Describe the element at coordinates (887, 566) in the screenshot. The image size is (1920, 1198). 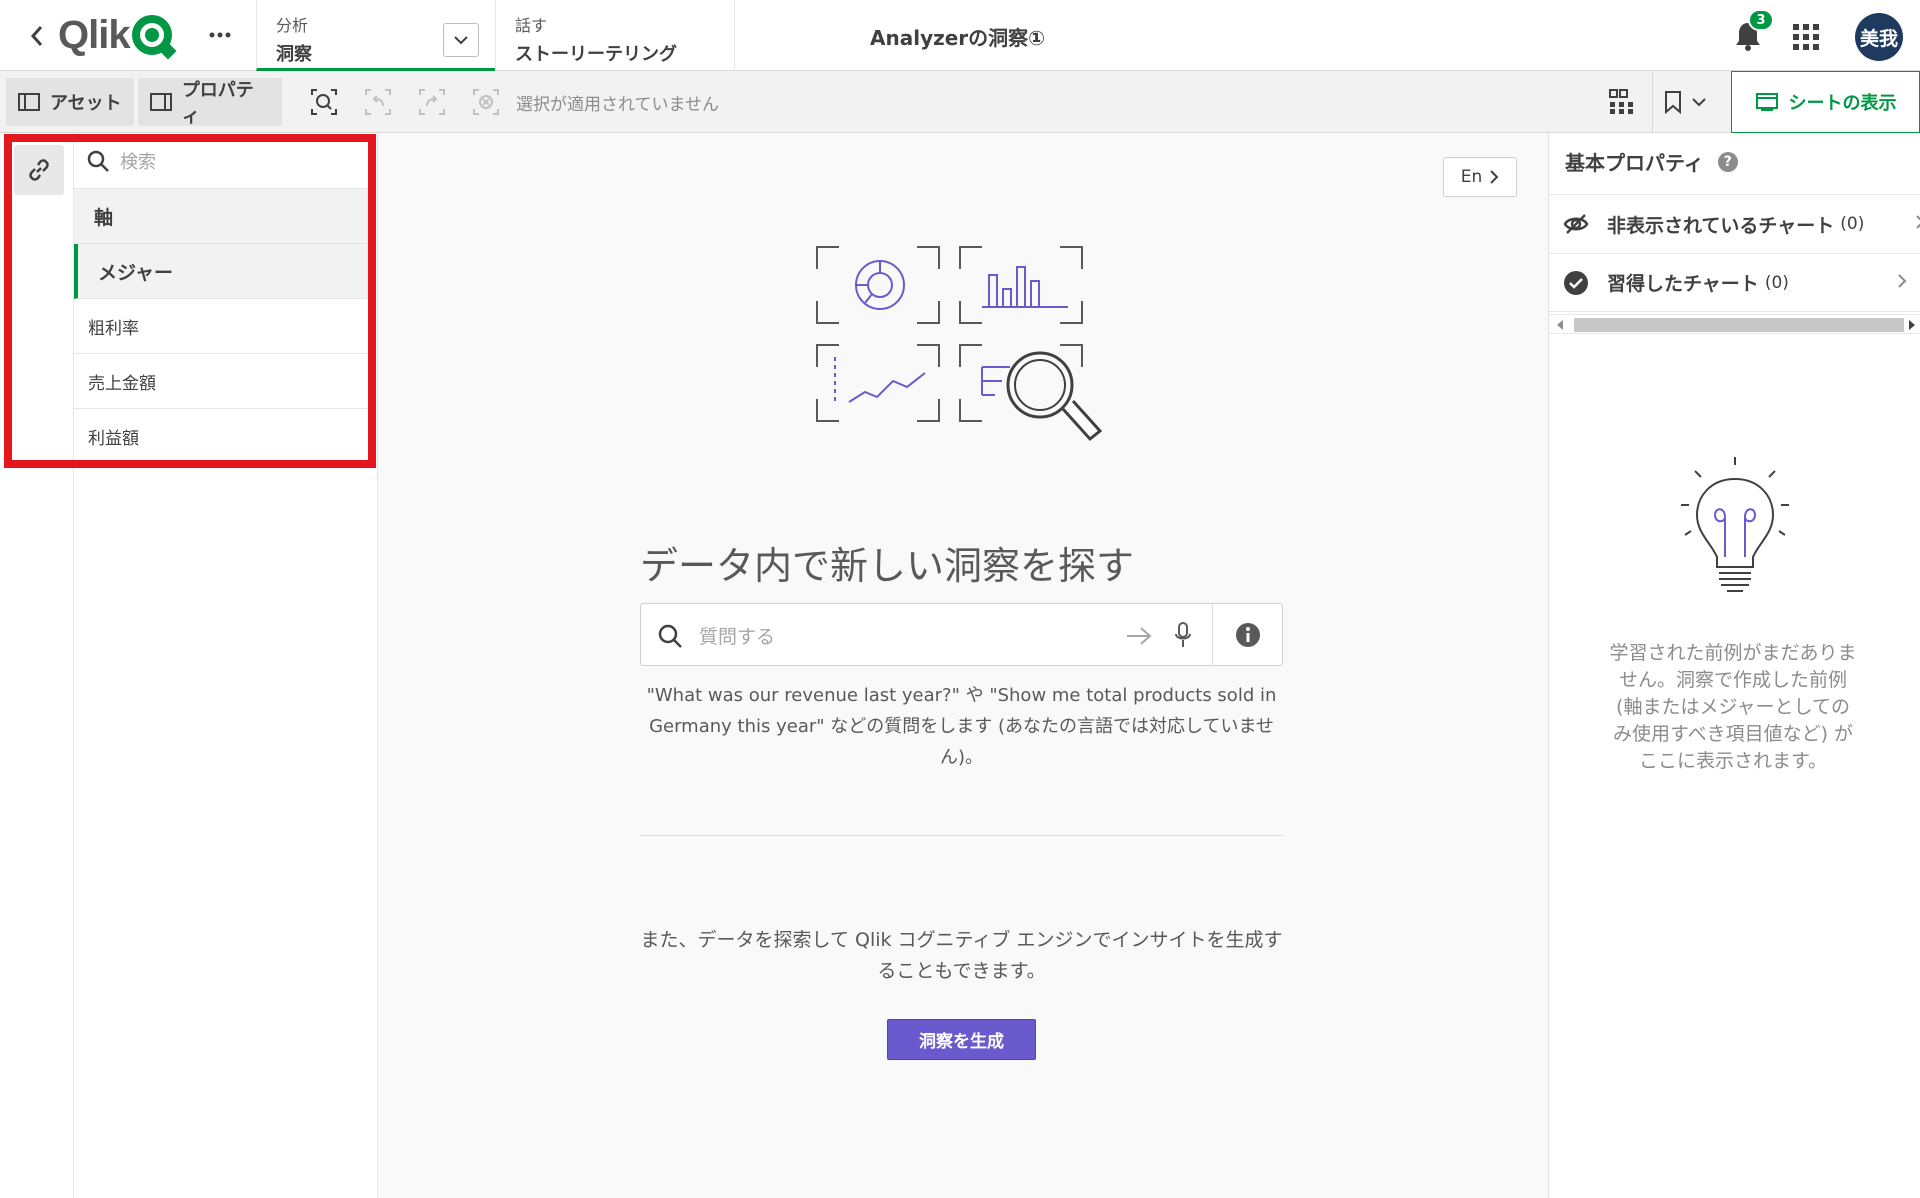
I see `insights-heading: データ内で新しい洞察を探す` at that location.